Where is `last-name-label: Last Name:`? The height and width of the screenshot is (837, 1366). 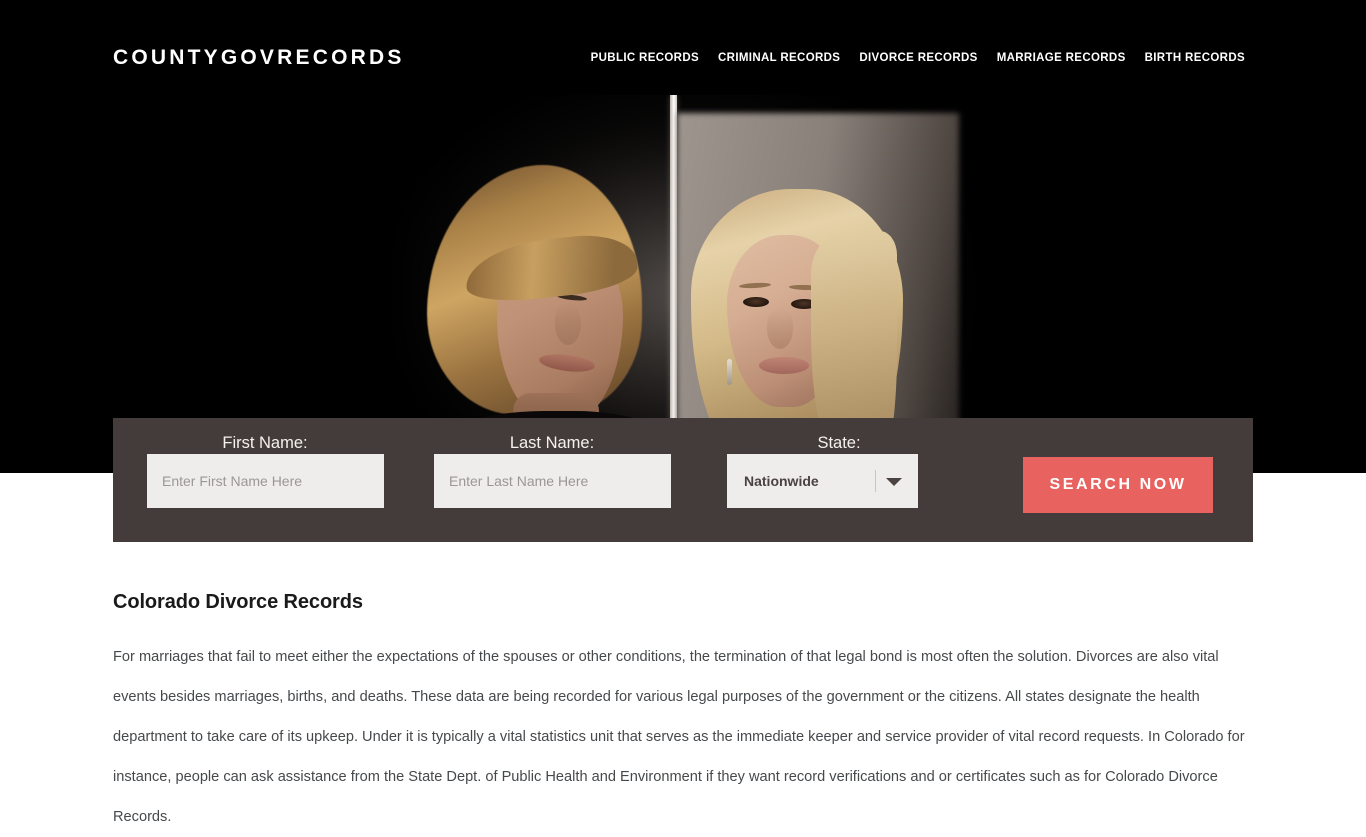 last-name-label: Last Name: is located at coordinates (552, 443).